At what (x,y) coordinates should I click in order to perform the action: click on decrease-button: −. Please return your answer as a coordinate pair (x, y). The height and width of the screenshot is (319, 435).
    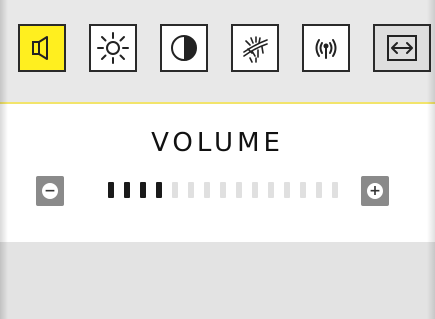
    Looking at the image, I should click on (50, 191).